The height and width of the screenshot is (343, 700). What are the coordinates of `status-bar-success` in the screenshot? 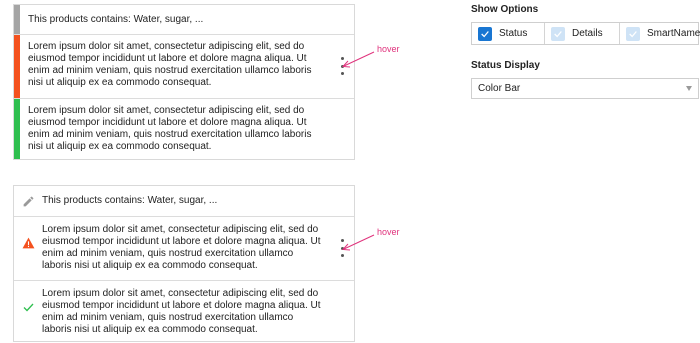 It's located at (17, 129).